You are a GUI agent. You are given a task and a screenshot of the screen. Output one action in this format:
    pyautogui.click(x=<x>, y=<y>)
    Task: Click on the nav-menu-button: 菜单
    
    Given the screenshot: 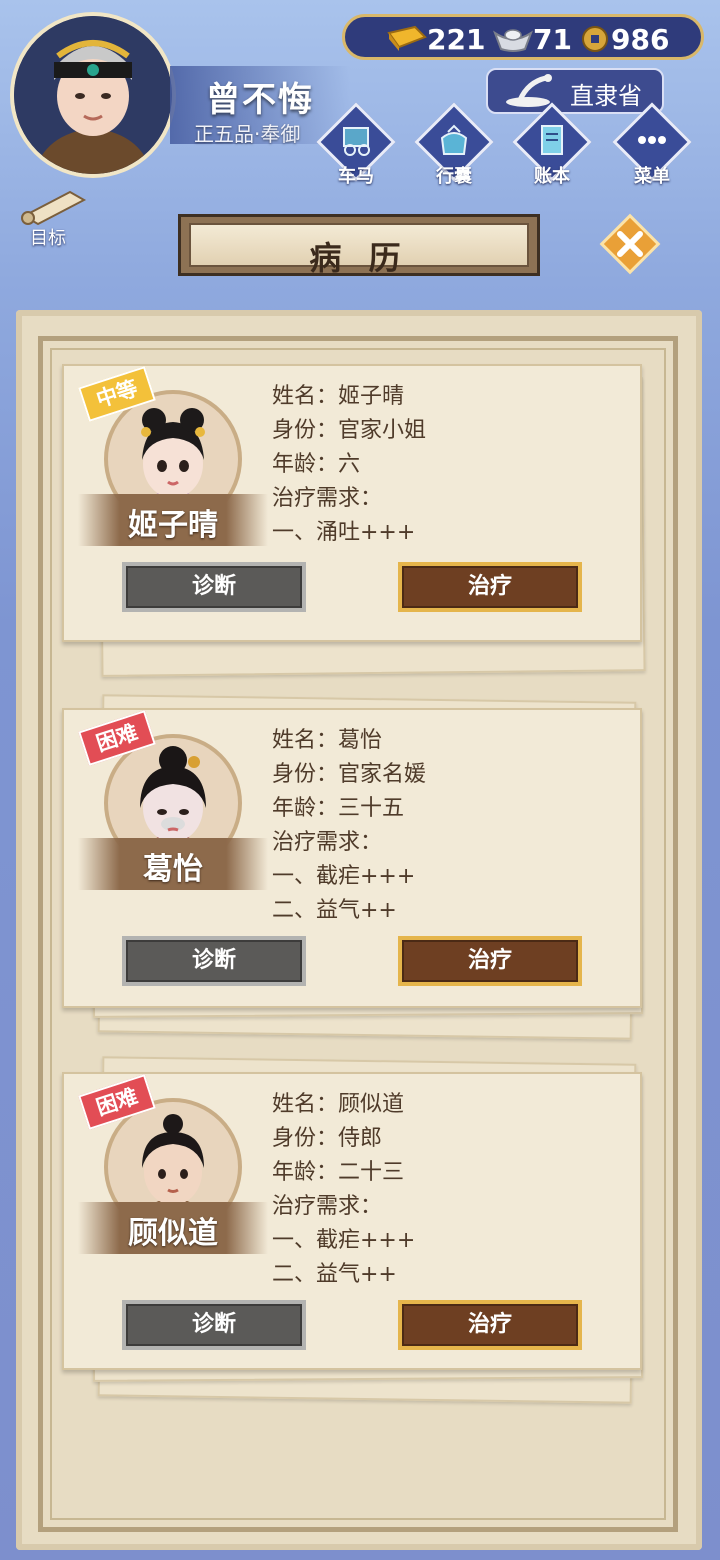 What is the action you would take?
    pyautogui.click(x=652, y=145)
    